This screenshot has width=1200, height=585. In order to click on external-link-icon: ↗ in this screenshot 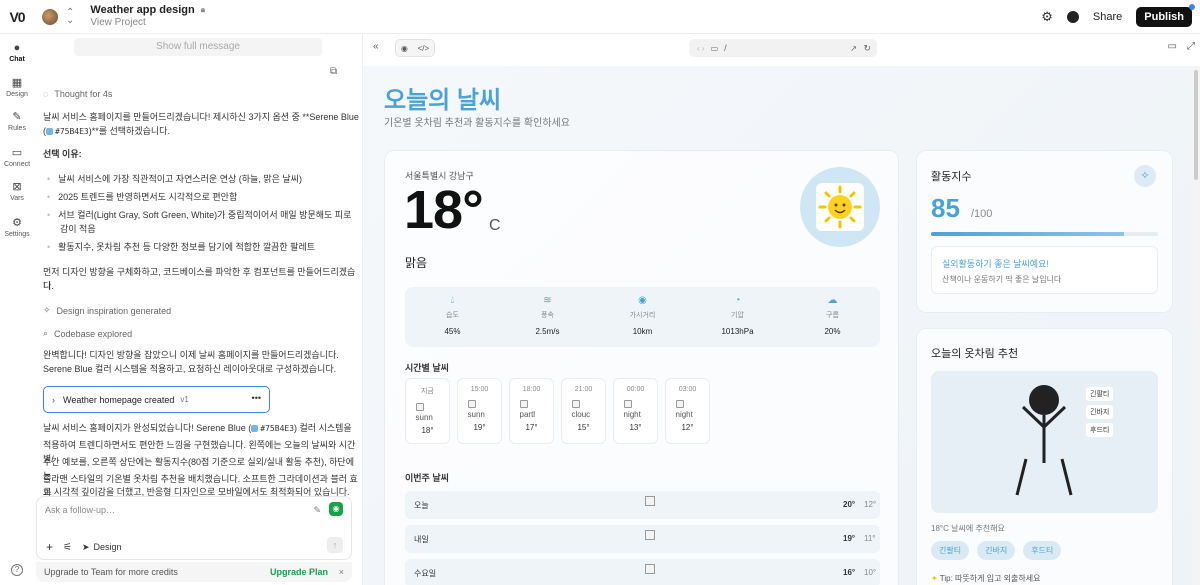, I will do `click(853, 48)`.